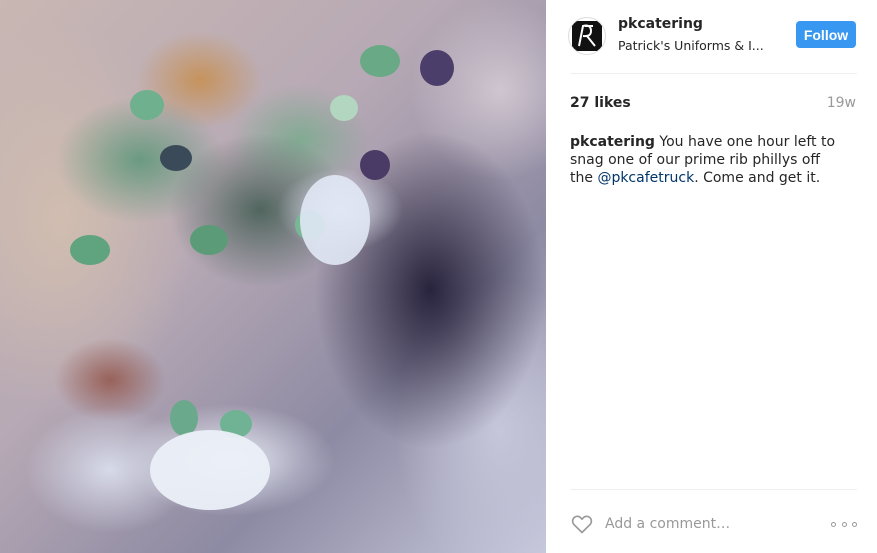 Image resolution: width=877 pixels, height=553 pixels. What do you see at coordinates (705, 524) in the screenshot?
I see `comment-input` at bounding box center [705, 524].